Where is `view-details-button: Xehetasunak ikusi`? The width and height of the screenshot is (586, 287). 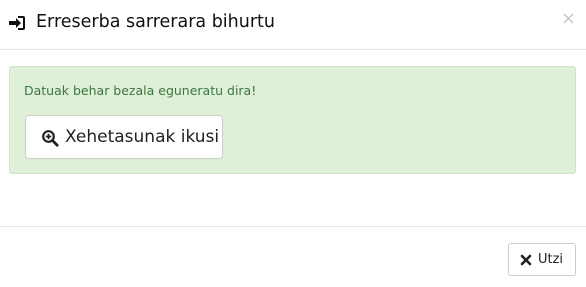 view-details-button: Xehetasunak ikusi is located at coordinates (124, 137).